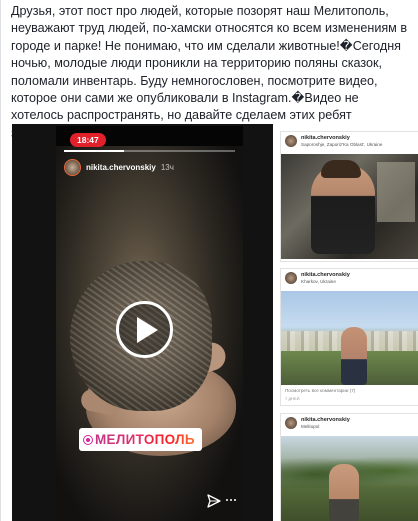 Image resolution: width=418 pixels, height=521 pixels. I want to click on instagram-post-header: nikita.chervonskiy Melitopol, so click(349, 424).